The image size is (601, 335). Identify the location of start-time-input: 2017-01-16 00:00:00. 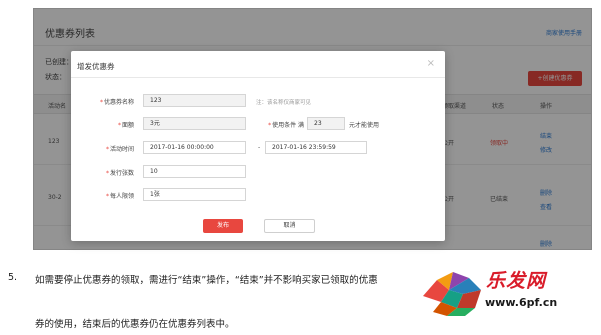
(194, 147).